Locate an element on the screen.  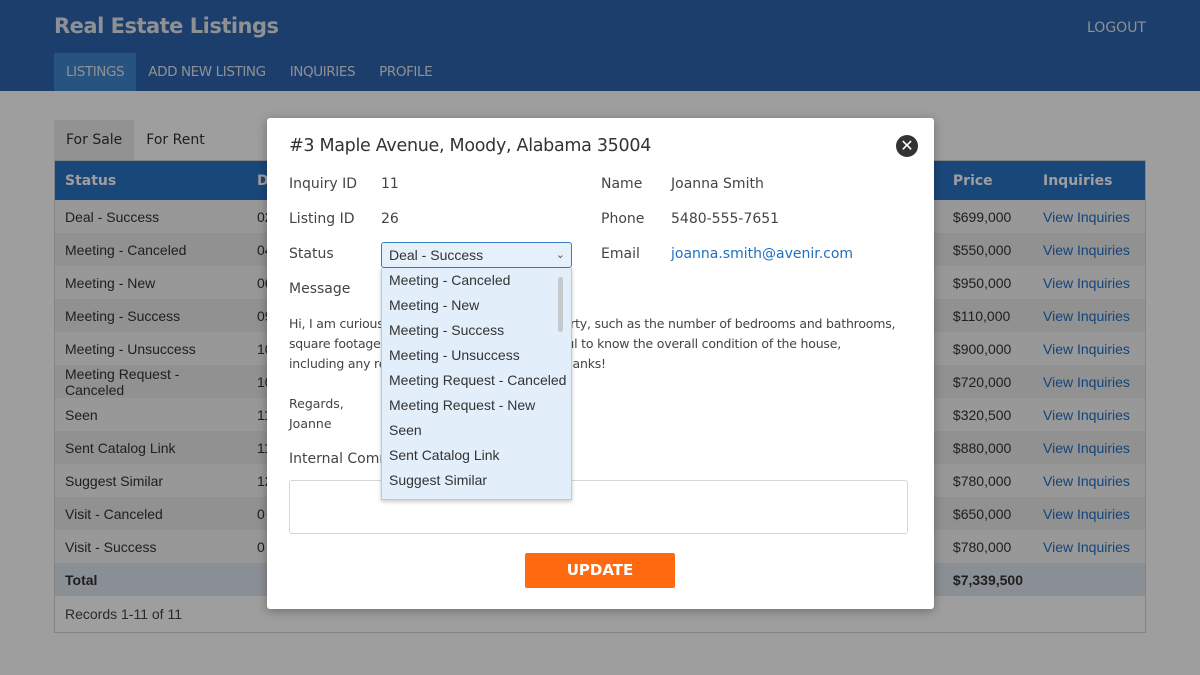
status-option: Meeting Request - Canceled is located at coordinates (476, 380).